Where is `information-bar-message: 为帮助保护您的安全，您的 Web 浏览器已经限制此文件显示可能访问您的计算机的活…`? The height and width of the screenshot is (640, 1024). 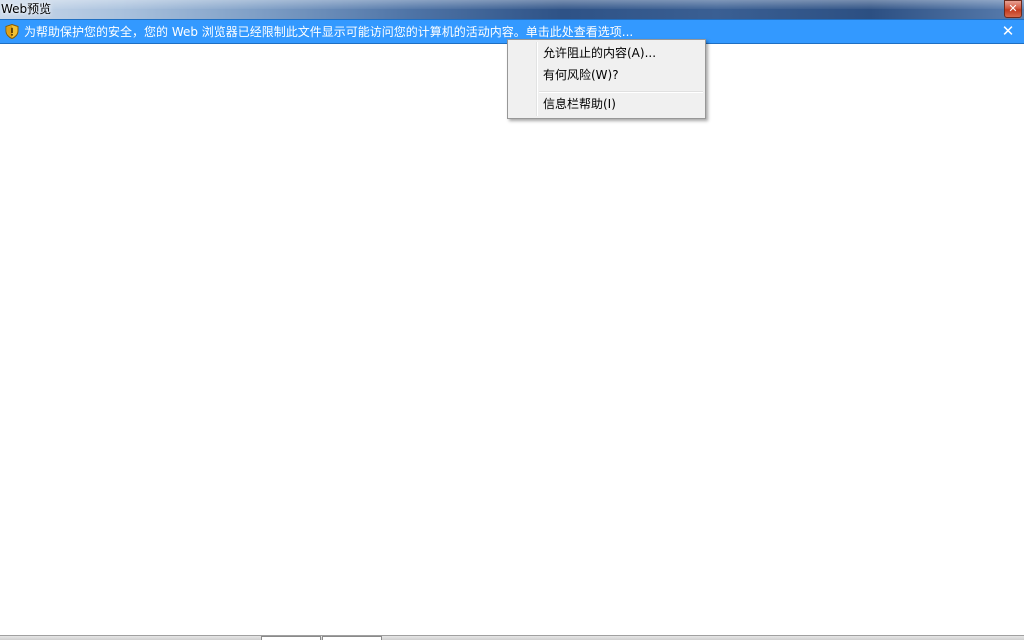 information-bar-message: 为帮助保护您的安全，您的 Web 浏览器已经限制此文件显示可能访问您的计算机的活… is located at coordinates (328, 32).